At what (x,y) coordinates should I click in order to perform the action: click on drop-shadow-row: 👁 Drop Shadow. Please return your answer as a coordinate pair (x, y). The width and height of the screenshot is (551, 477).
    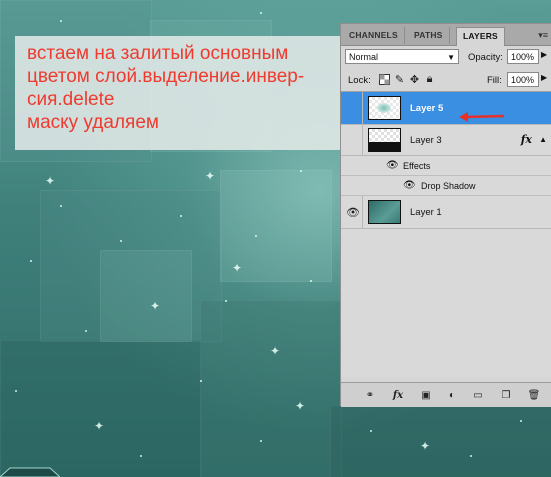
    Looking at the image, I should click on (446, 186).